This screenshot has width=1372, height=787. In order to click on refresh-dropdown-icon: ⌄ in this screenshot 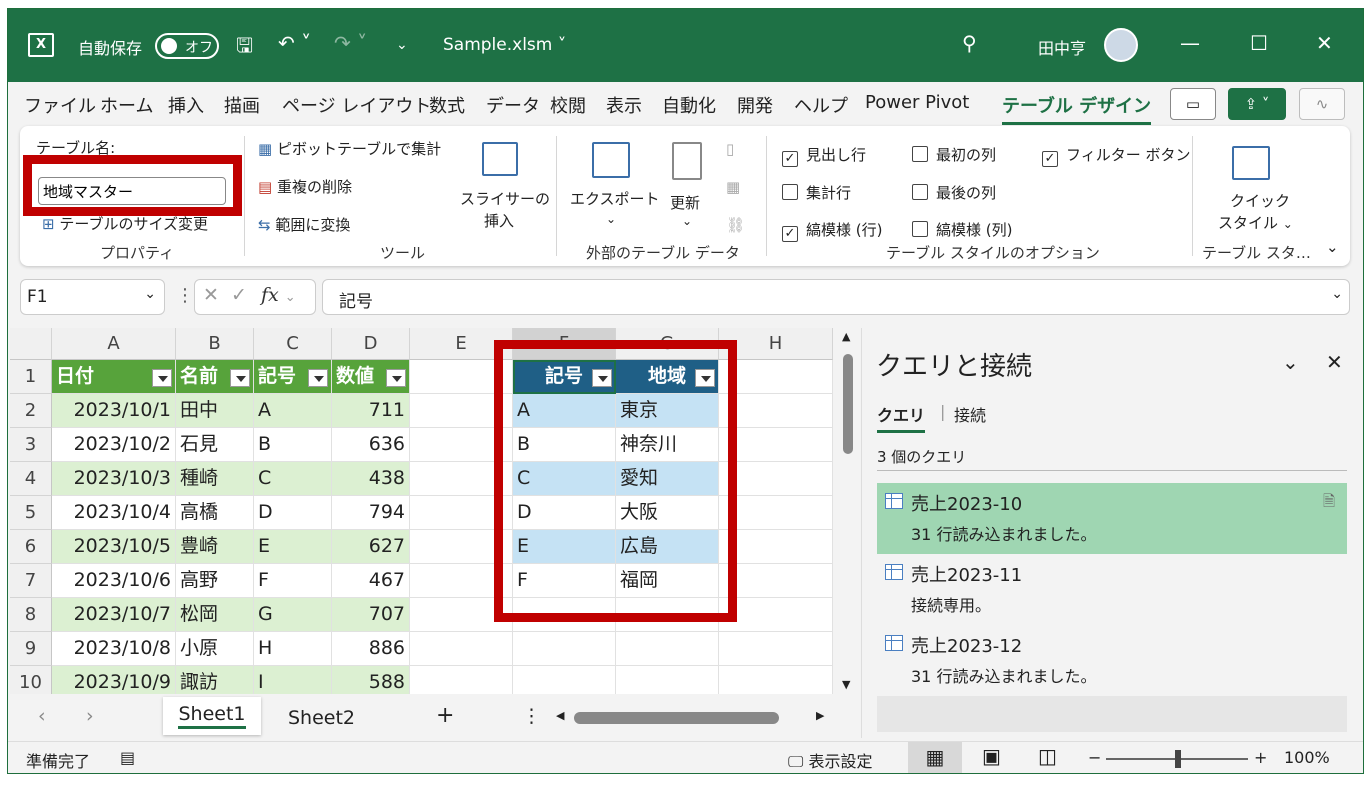, I will do `click(687, 221)`.